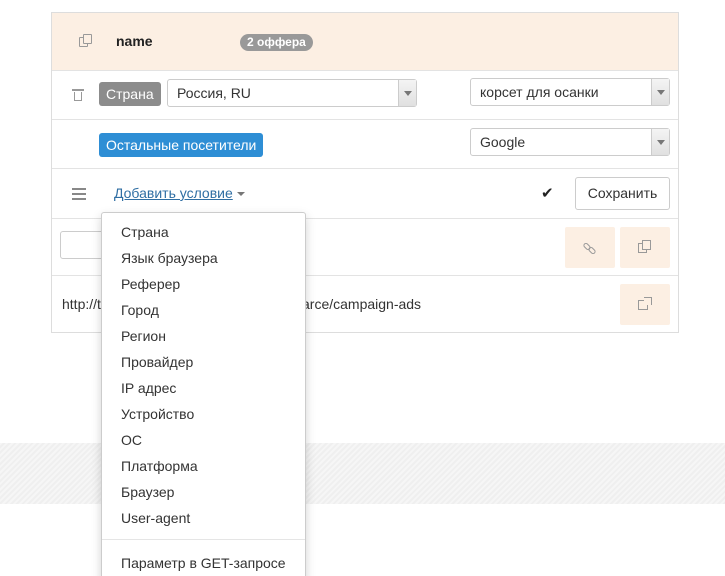 Image resolution: width=725 pixels, height=576 pixels. Describe the element at coordinates (86, 41) in the screenshot. I see `copy-icon` at that location.